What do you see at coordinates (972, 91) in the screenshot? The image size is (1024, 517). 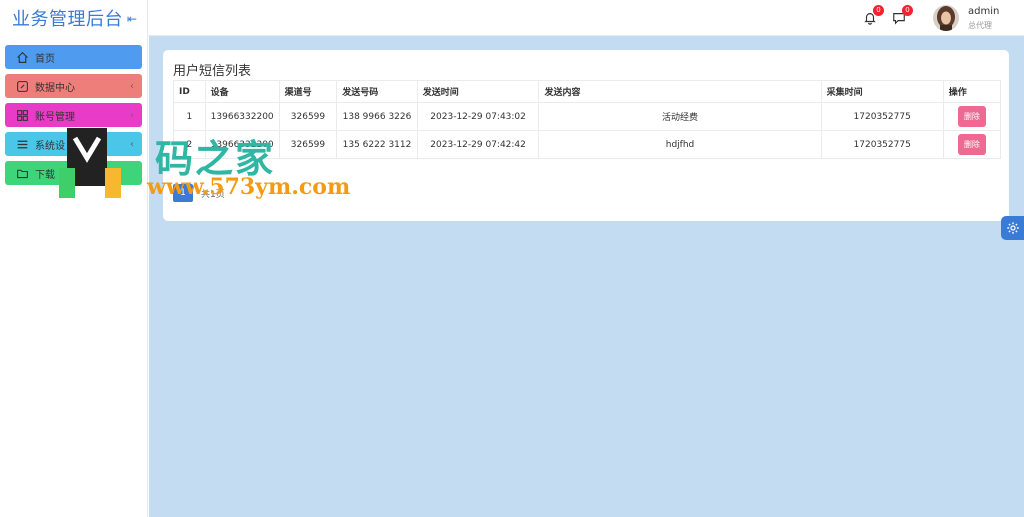 I see `column-header: 操作` at bounding box center [972, 91].